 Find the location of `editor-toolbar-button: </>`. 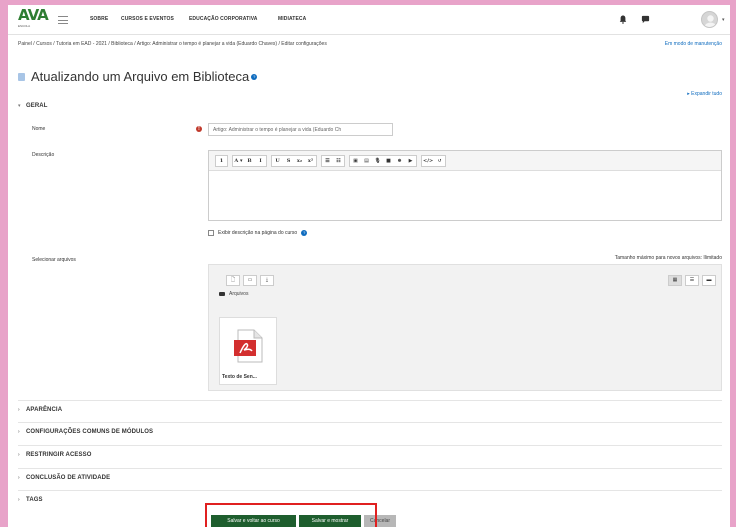

editor-toolbar-button: </> is located at coordinates (428, 161).